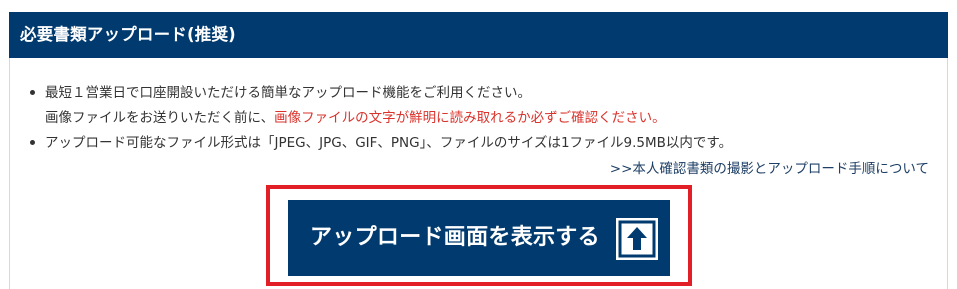 Image resolution: width=957 pixels, height=289 pixels. What do you see at coordinates (128, 34) in the screenshot?
I see `section-title: 必要書類アップロード(推奨)` at bounding box center [128, 34].